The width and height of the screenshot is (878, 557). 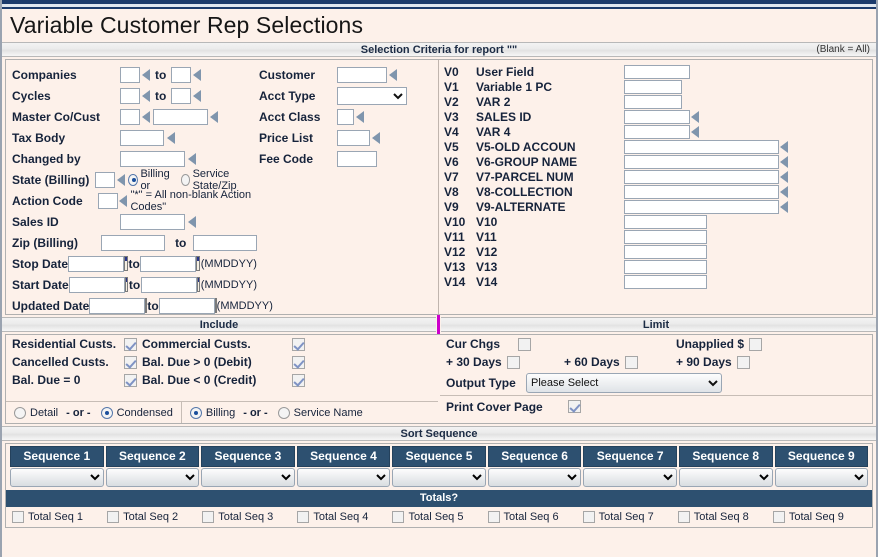 What do you see at coordinates (107, 200) in the screenshot?
I see `action-code-input` at bounding box center [107, 200].